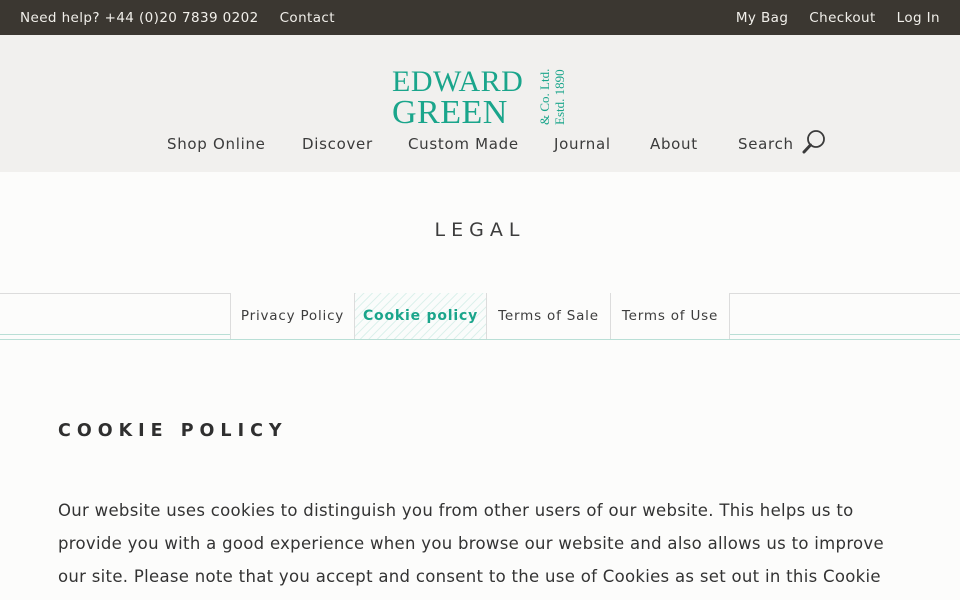  I want to click on logo-side-2: Estd. 1890, so click(559, 97).